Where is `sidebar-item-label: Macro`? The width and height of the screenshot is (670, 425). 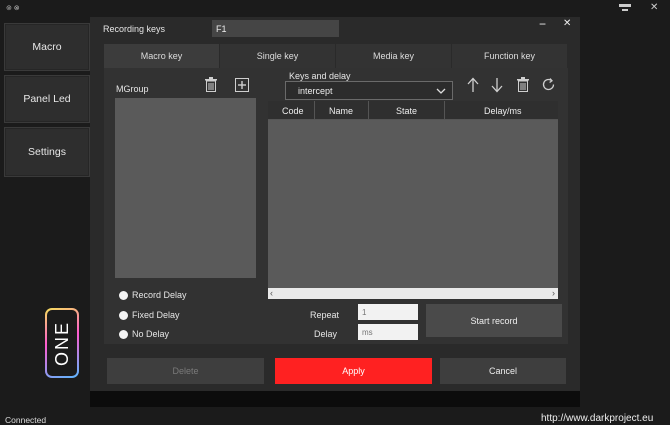 sidebar-item-label: Macro is located at coordinates (47, 47).